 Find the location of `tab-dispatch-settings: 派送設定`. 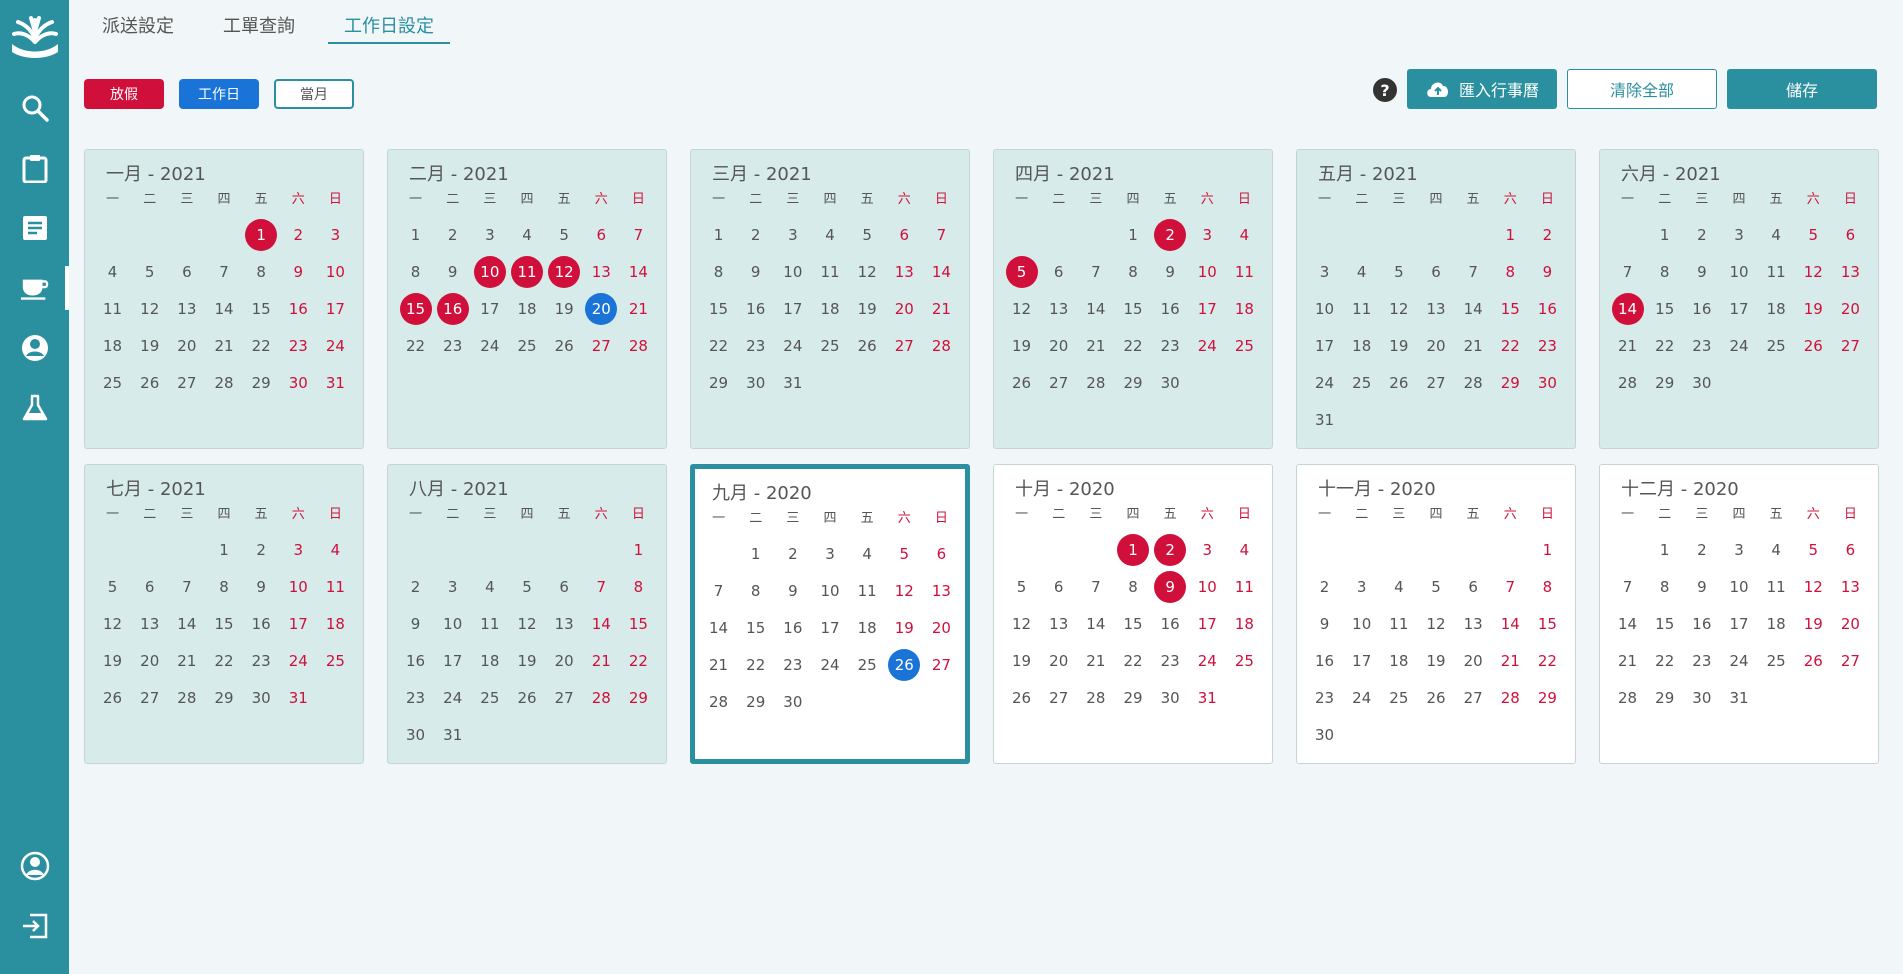

tab-dispatch-settings: 派送設定 is located at coordinates (138, 22).